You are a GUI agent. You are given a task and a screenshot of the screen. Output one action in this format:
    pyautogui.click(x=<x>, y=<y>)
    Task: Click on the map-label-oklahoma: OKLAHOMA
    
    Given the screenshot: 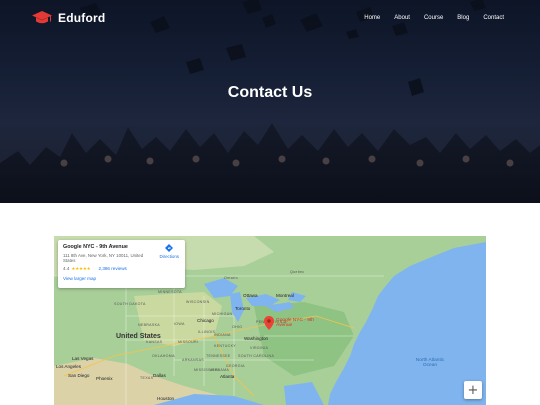 What is the action you would take?
    pyautogui.click(x=163, y=356)
    